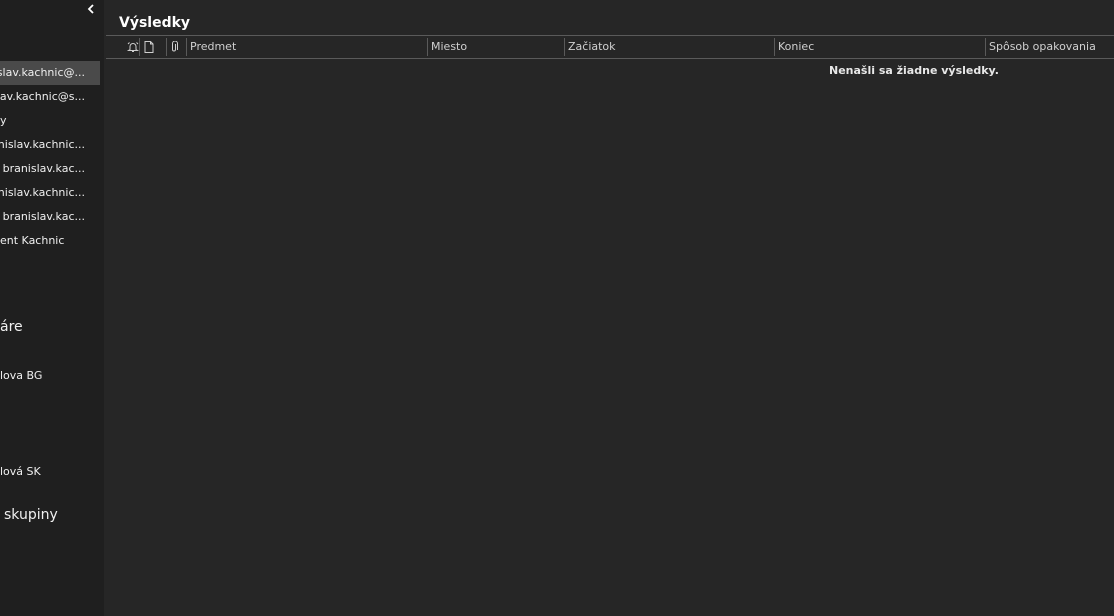 The image size is (1114, 616). Describe the element at coordinates (306, 47) in the screenshot. I see `subject-column-header: Predmet` at that location.